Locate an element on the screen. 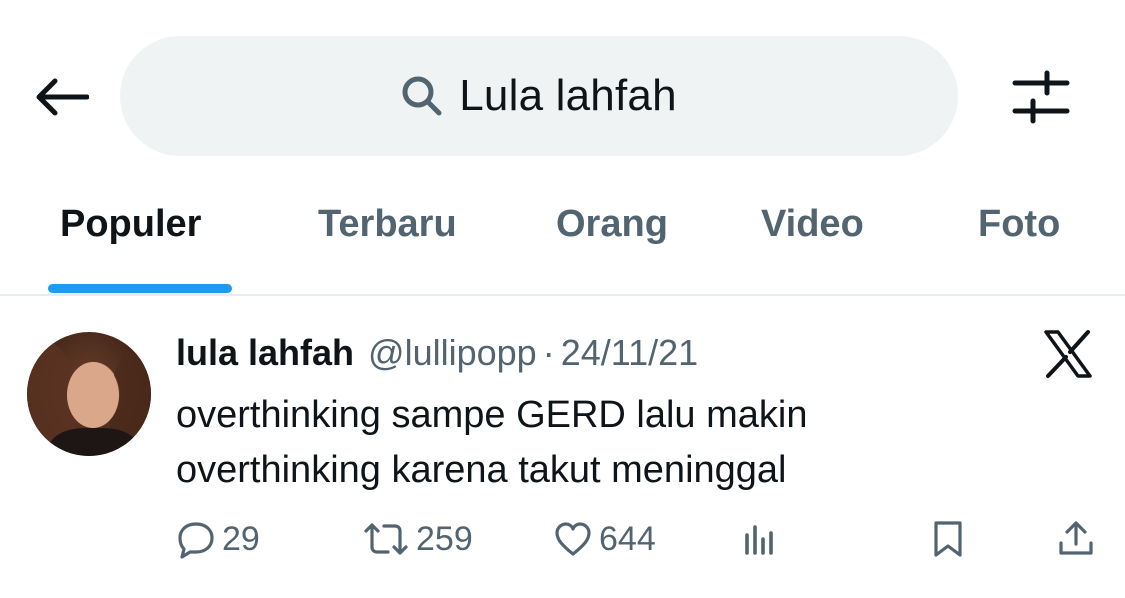 This screenshot has width=1125, height=598. sliders-icon is located at coordinates (1041, 97).